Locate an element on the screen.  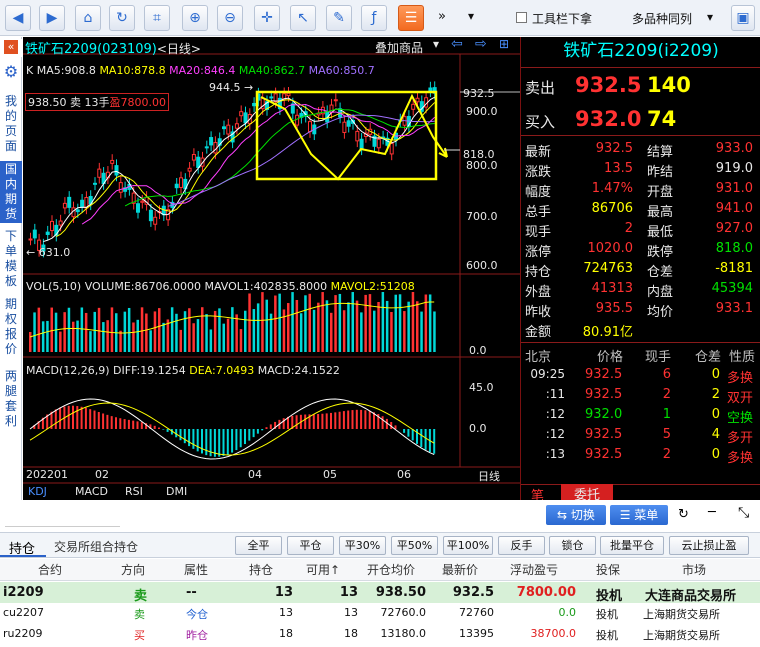
tick-time: :13 is located at coordinates (555, 454).